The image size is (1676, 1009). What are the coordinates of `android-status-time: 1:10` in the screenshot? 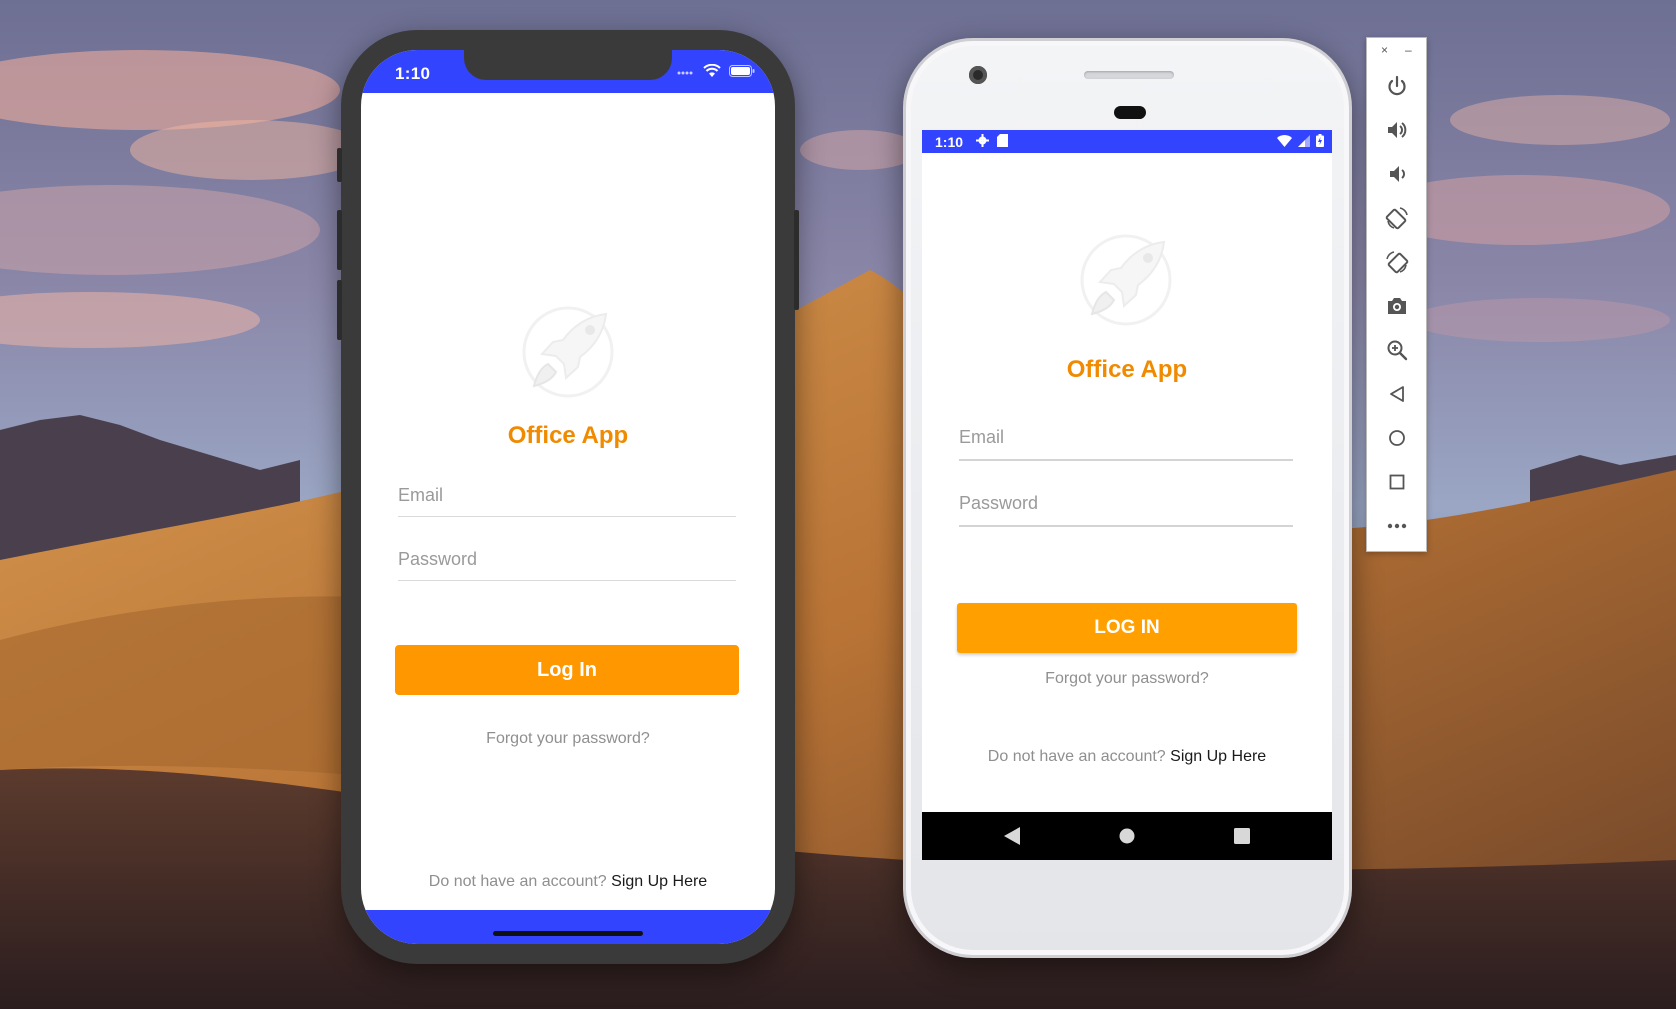 It's located at (949, 142).